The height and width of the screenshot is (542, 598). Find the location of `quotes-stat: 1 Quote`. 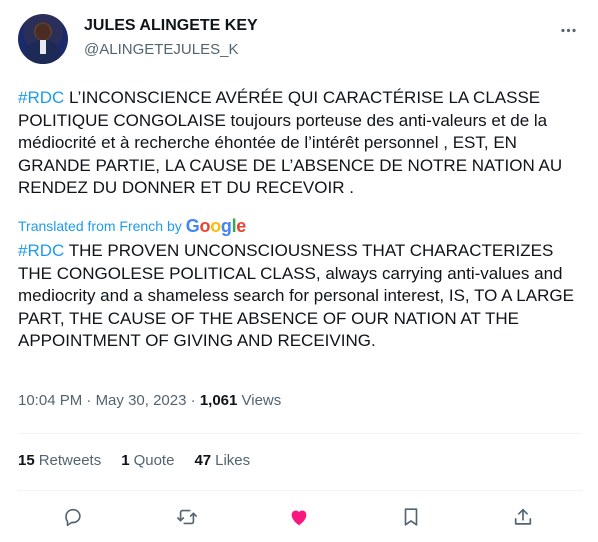

quotes-stat: 1 Quote is located at coordinates (147, 460).